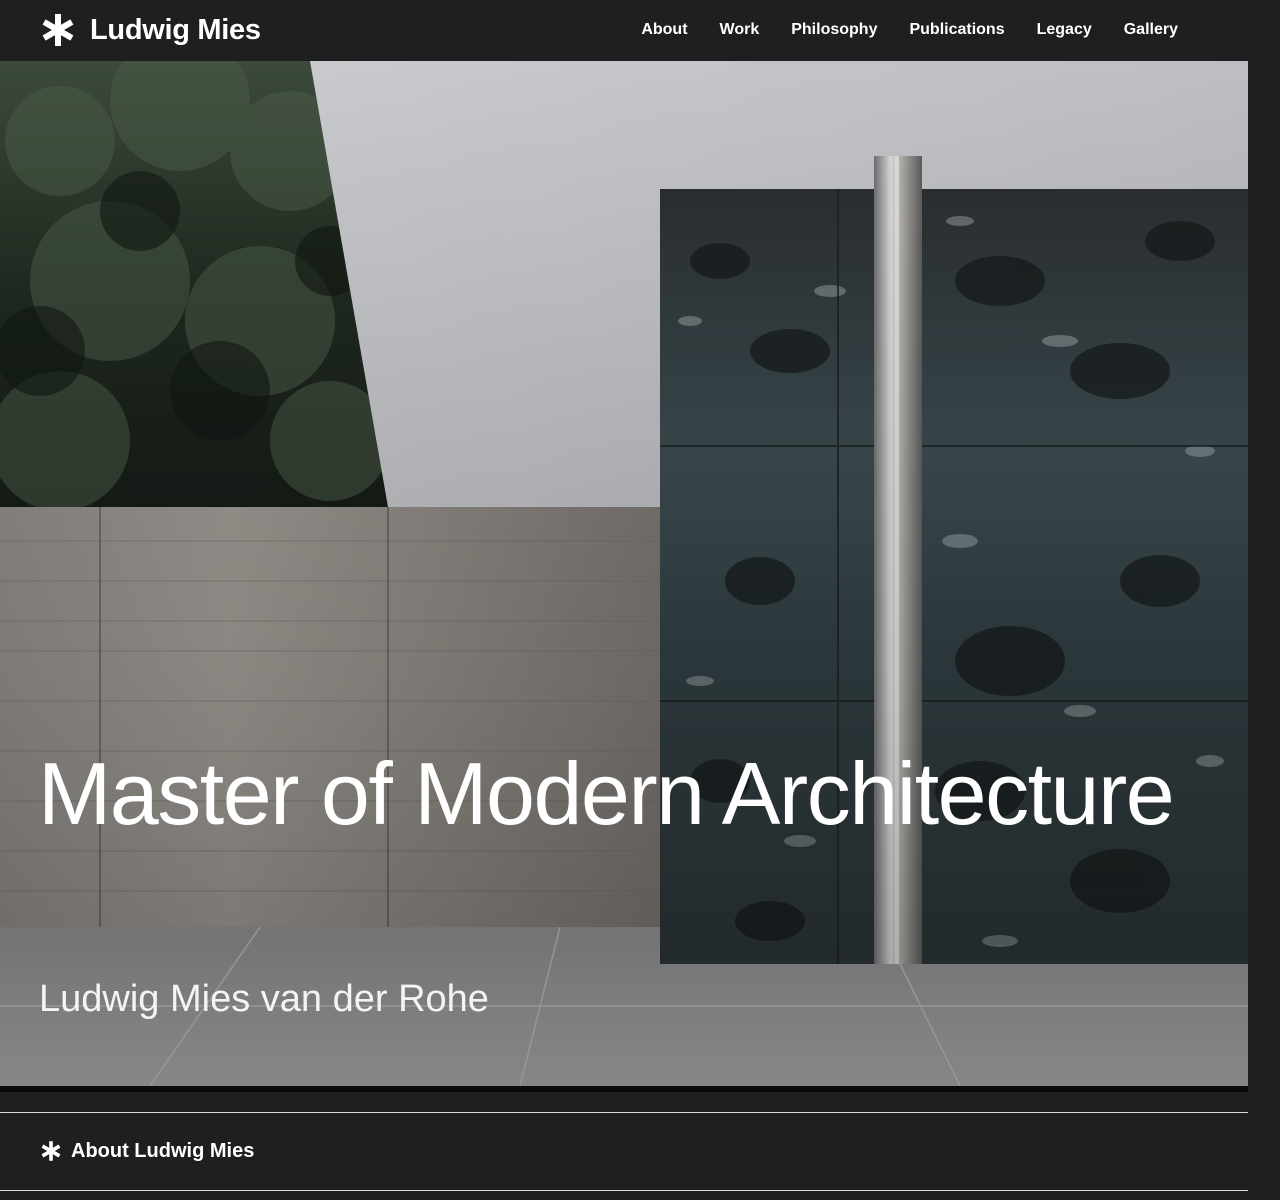  What do you see at coordinates (163, 1150) in the screenshot?
I see `about-section-title: About Ludwig Mies` at bounding box center [163, 1150].